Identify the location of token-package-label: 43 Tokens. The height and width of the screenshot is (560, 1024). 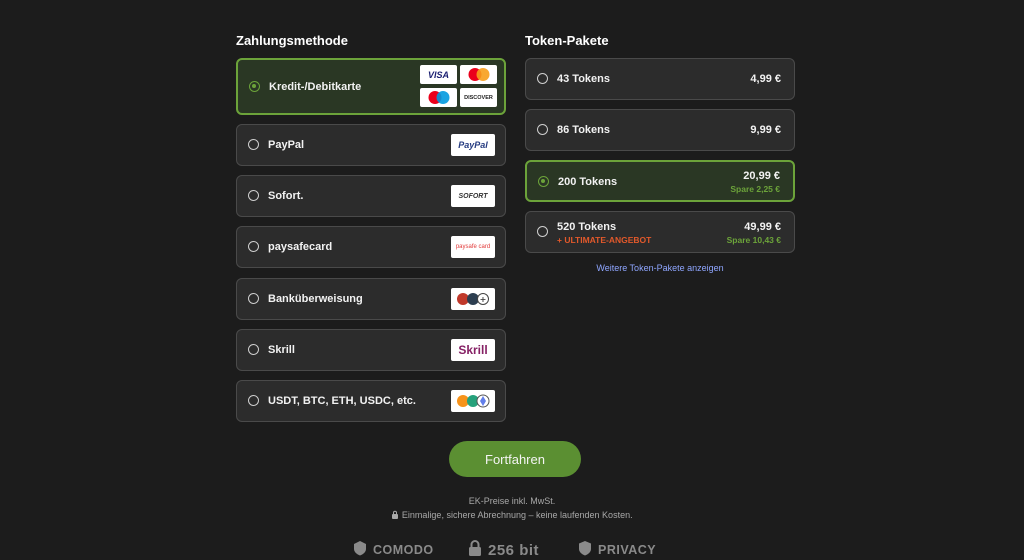
(583, 79).